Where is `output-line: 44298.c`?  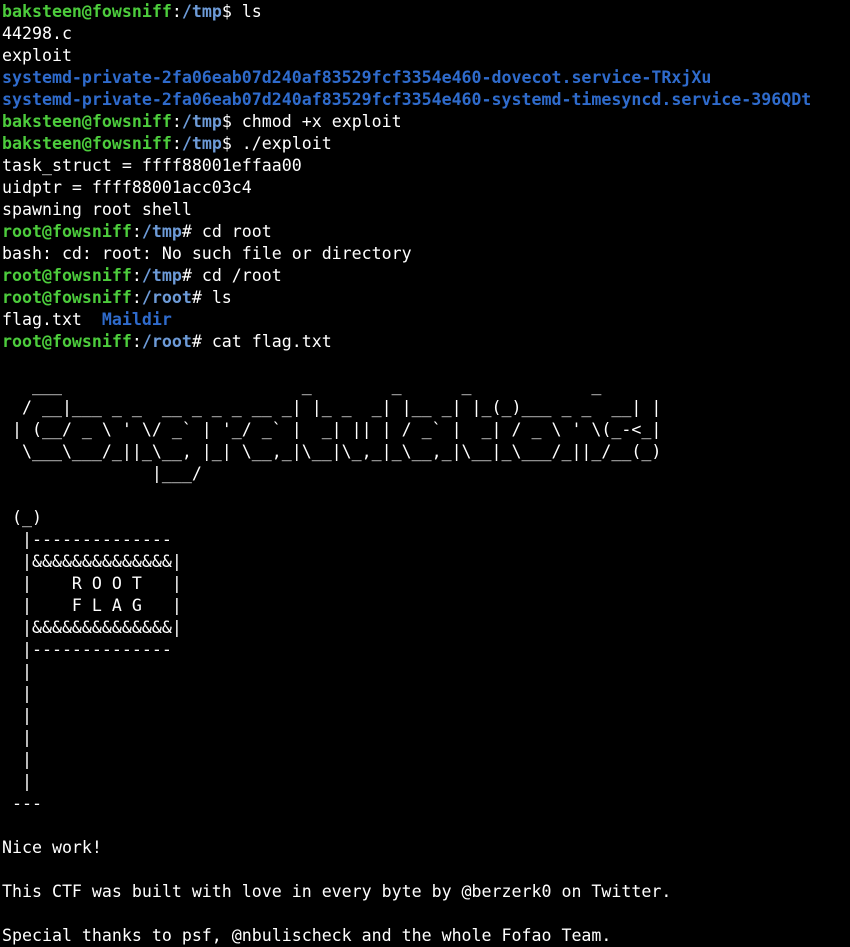
output-line: 44298.c is located at coordinates (426, 34).